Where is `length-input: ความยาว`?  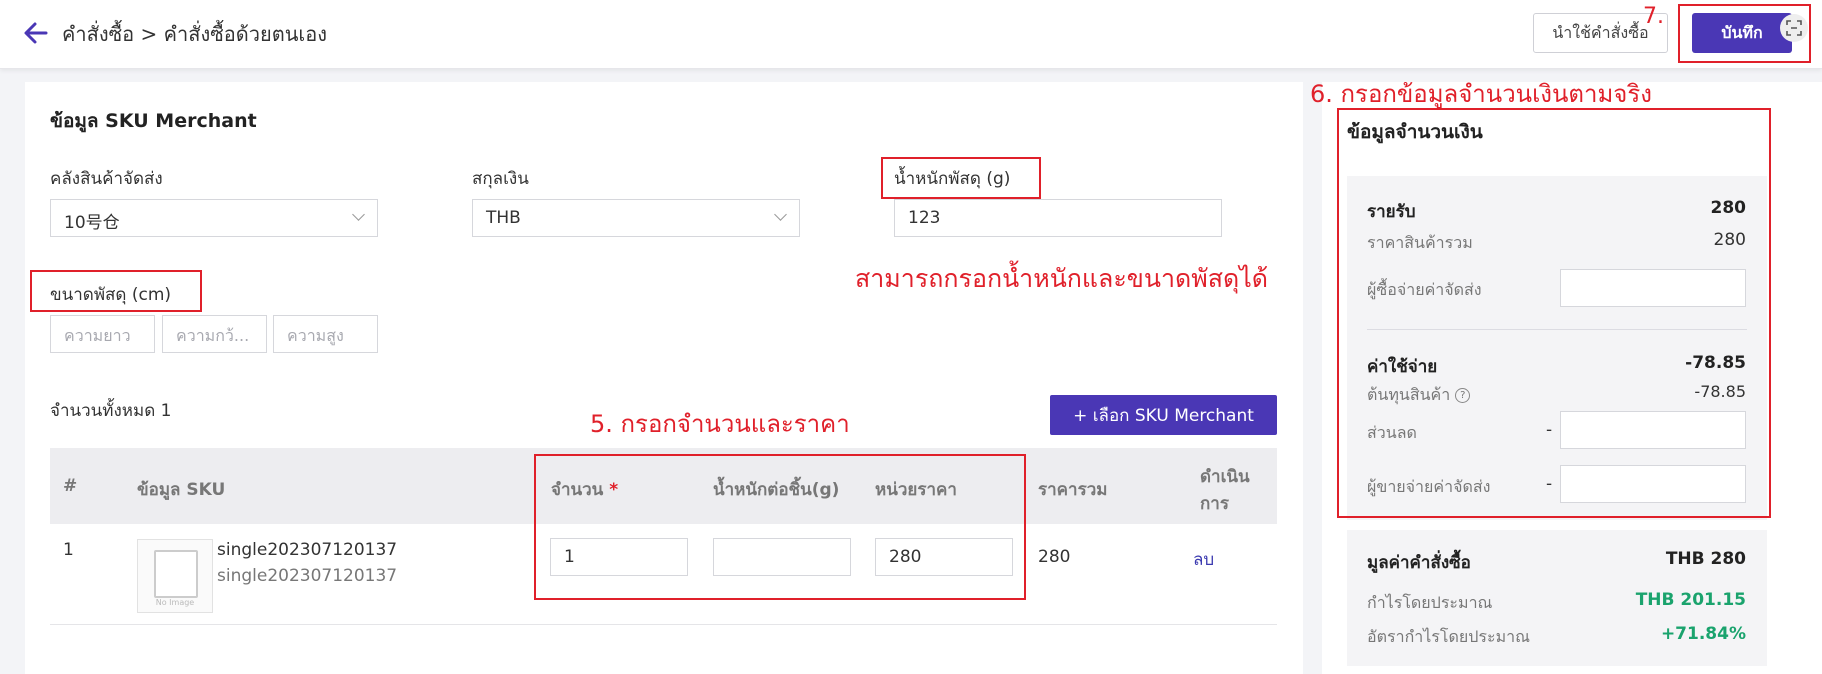
length-input: ความยาว is located at coordinates (102, 334).